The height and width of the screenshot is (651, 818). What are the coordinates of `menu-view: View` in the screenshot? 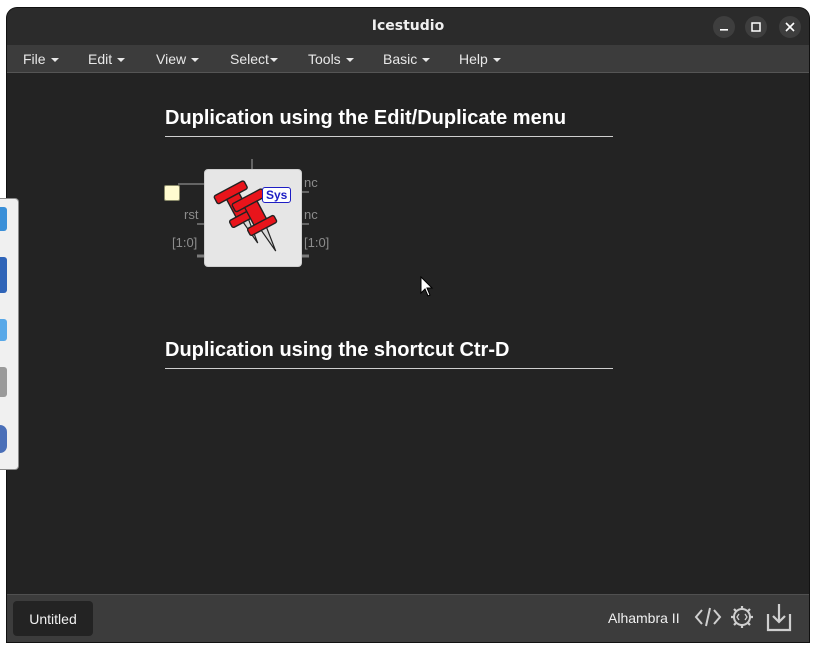 It's located at (178, 59).